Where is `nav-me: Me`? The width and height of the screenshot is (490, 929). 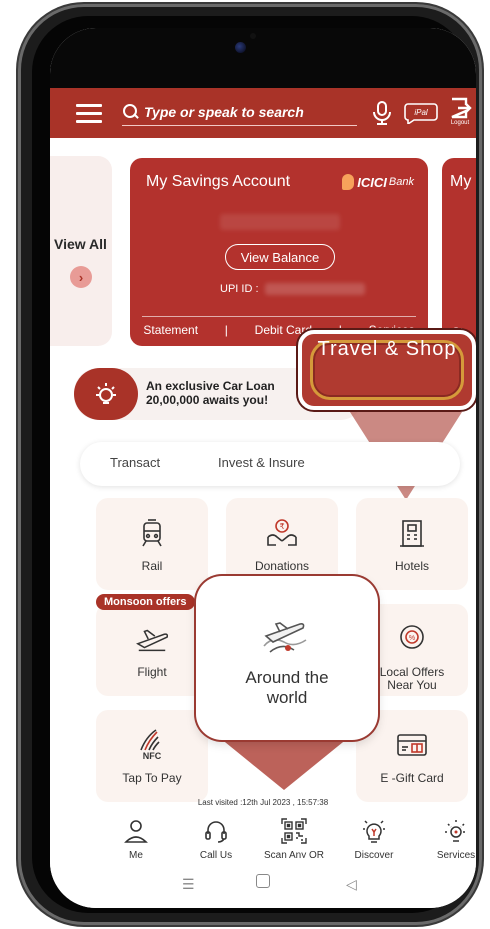 nav-me: Me is located at coordinates (136, 839).